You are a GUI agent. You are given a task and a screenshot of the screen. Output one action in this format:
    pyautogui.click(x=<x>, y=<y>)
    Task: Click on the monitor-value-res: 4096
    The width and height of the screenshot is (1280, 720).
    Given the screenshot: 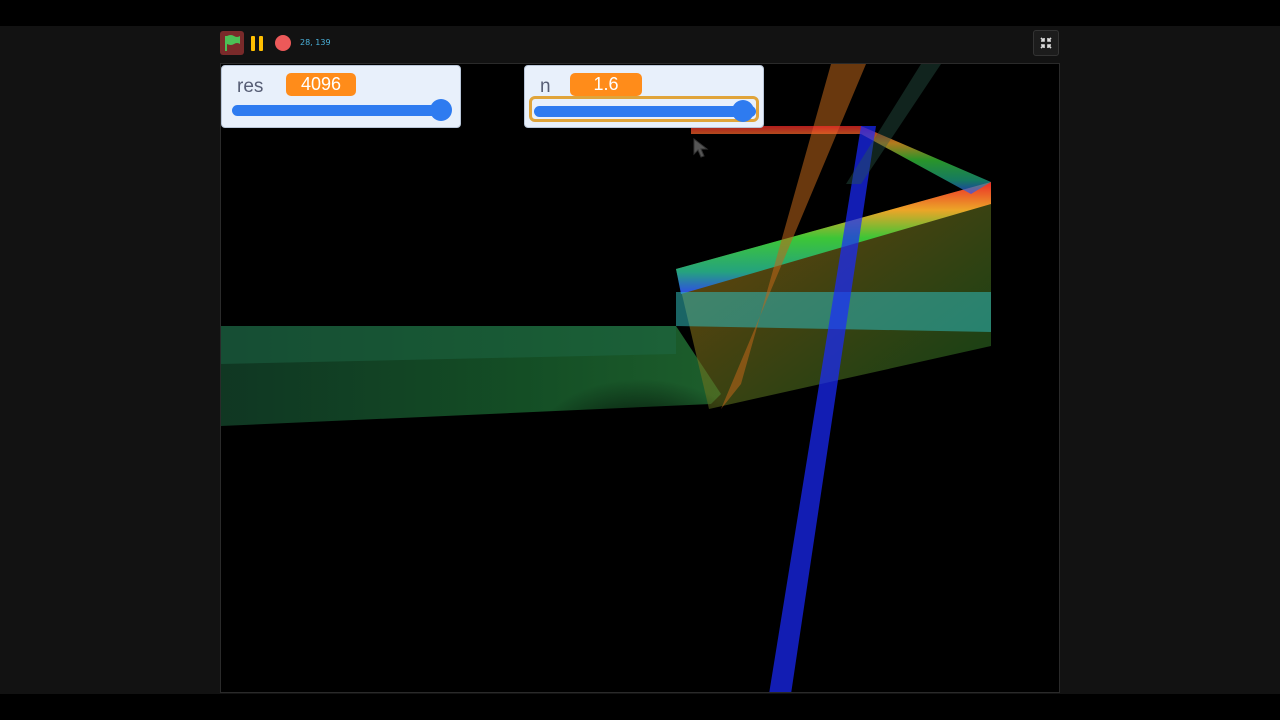 What is the action you would take?
    pyautogui.click(x=321, y=84)
    